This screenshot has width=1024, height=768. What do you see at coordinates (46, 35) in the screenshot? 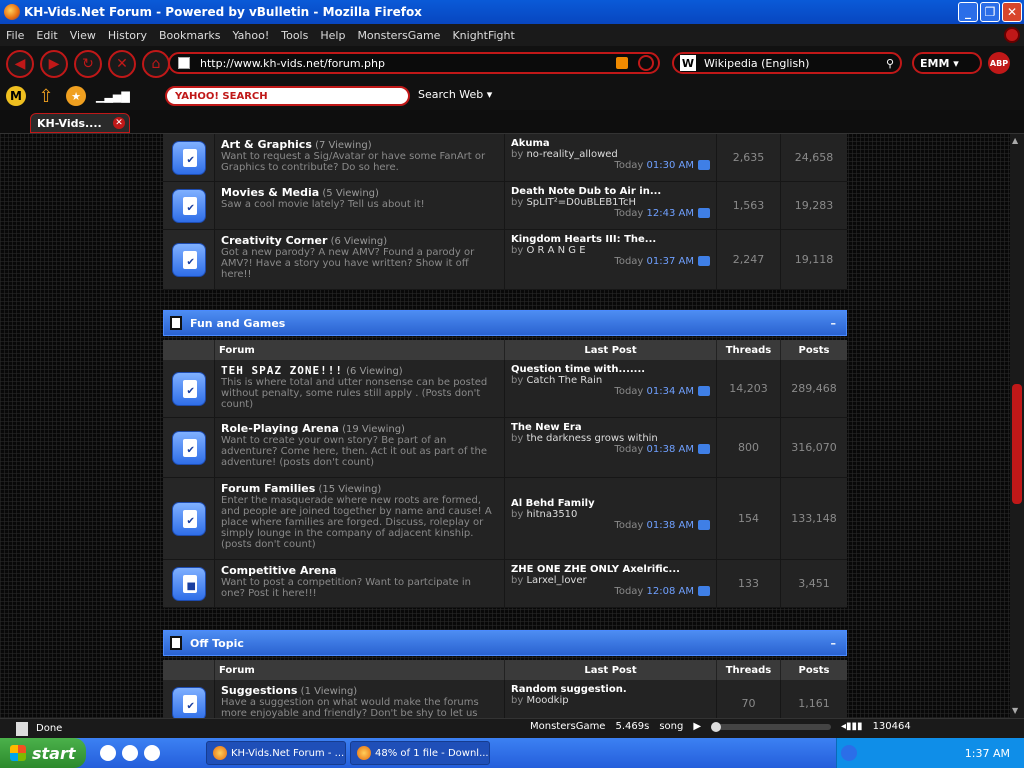
I see `menu-edit: Edit` at bounding box center [46, 35].